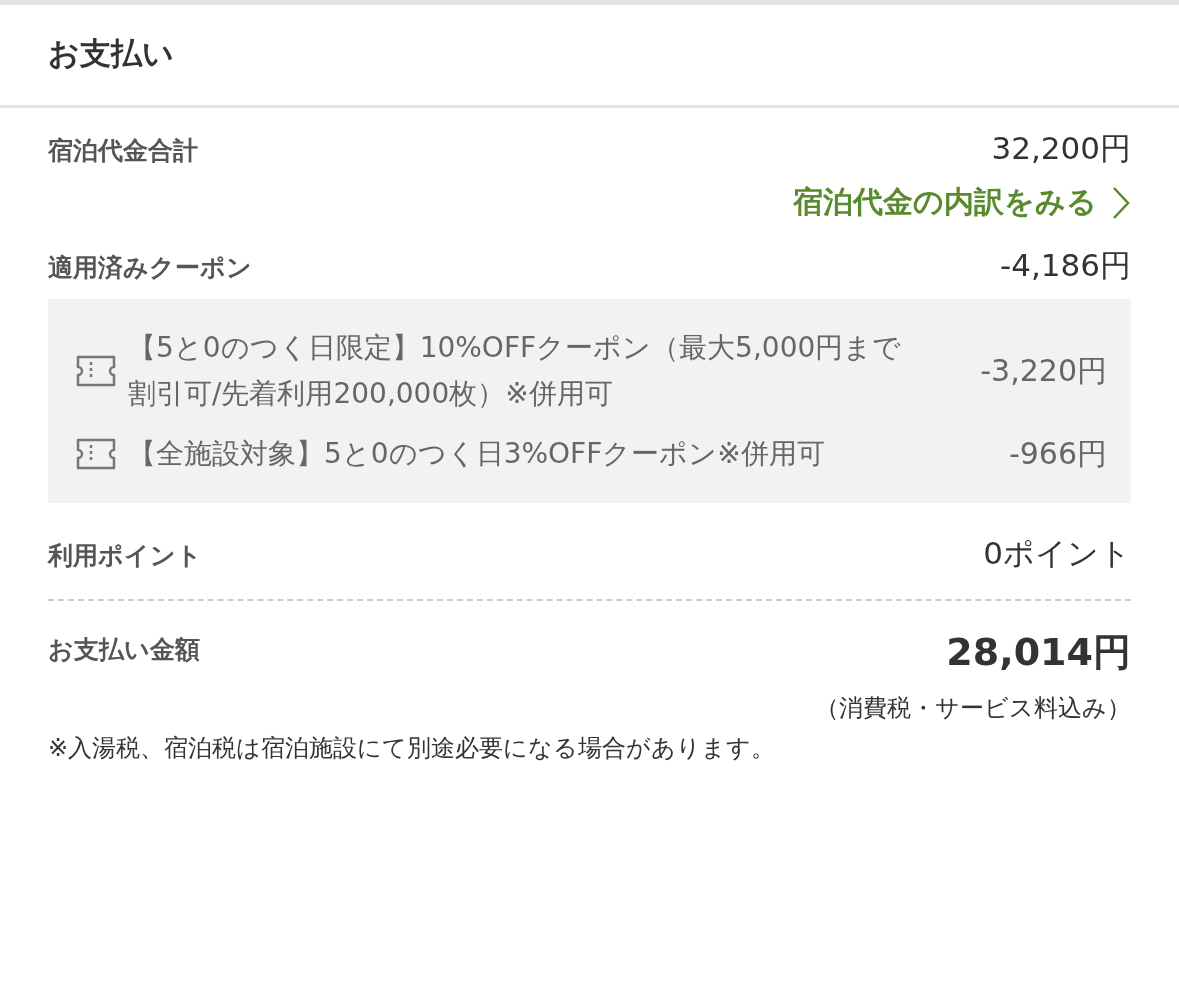 The image size is (1179, 1000). I want to click on total-amount: 28,014円, so click(1038, 652).